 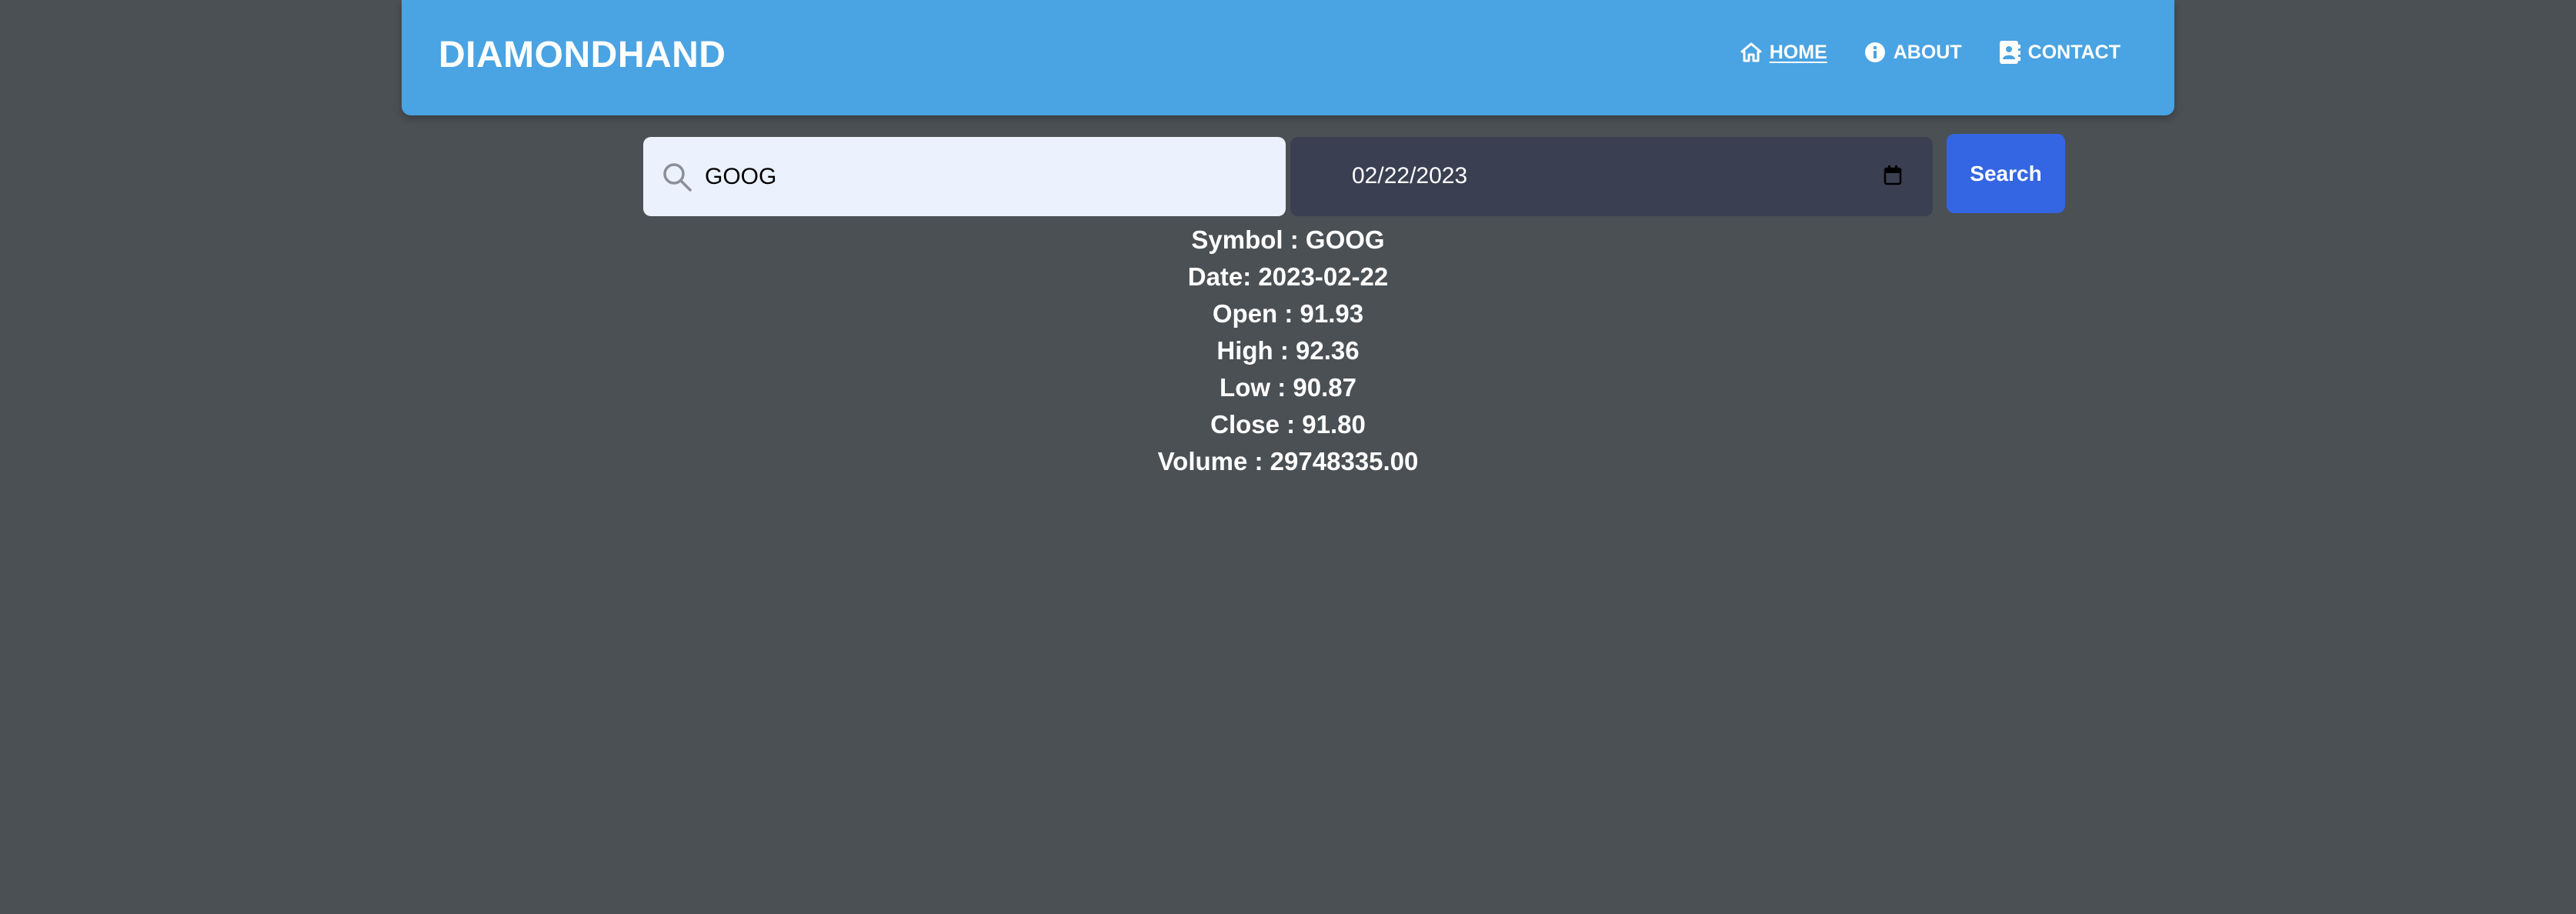 I want to click on navbar: DIAMONDHAND HOME ABOUT CONTACT, so click(x=1288, y=57).